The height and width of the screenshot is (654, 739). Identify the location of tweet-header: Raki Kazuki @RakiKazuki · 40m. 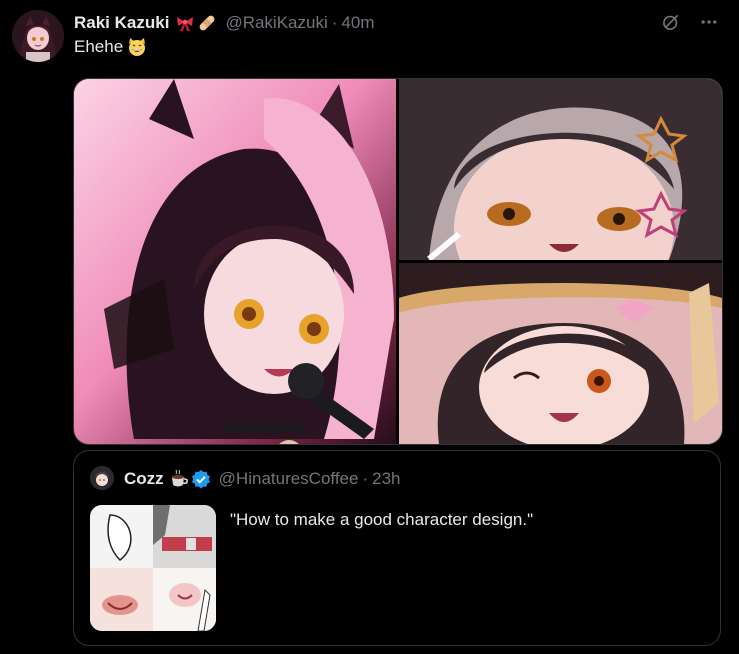
(224, 23).